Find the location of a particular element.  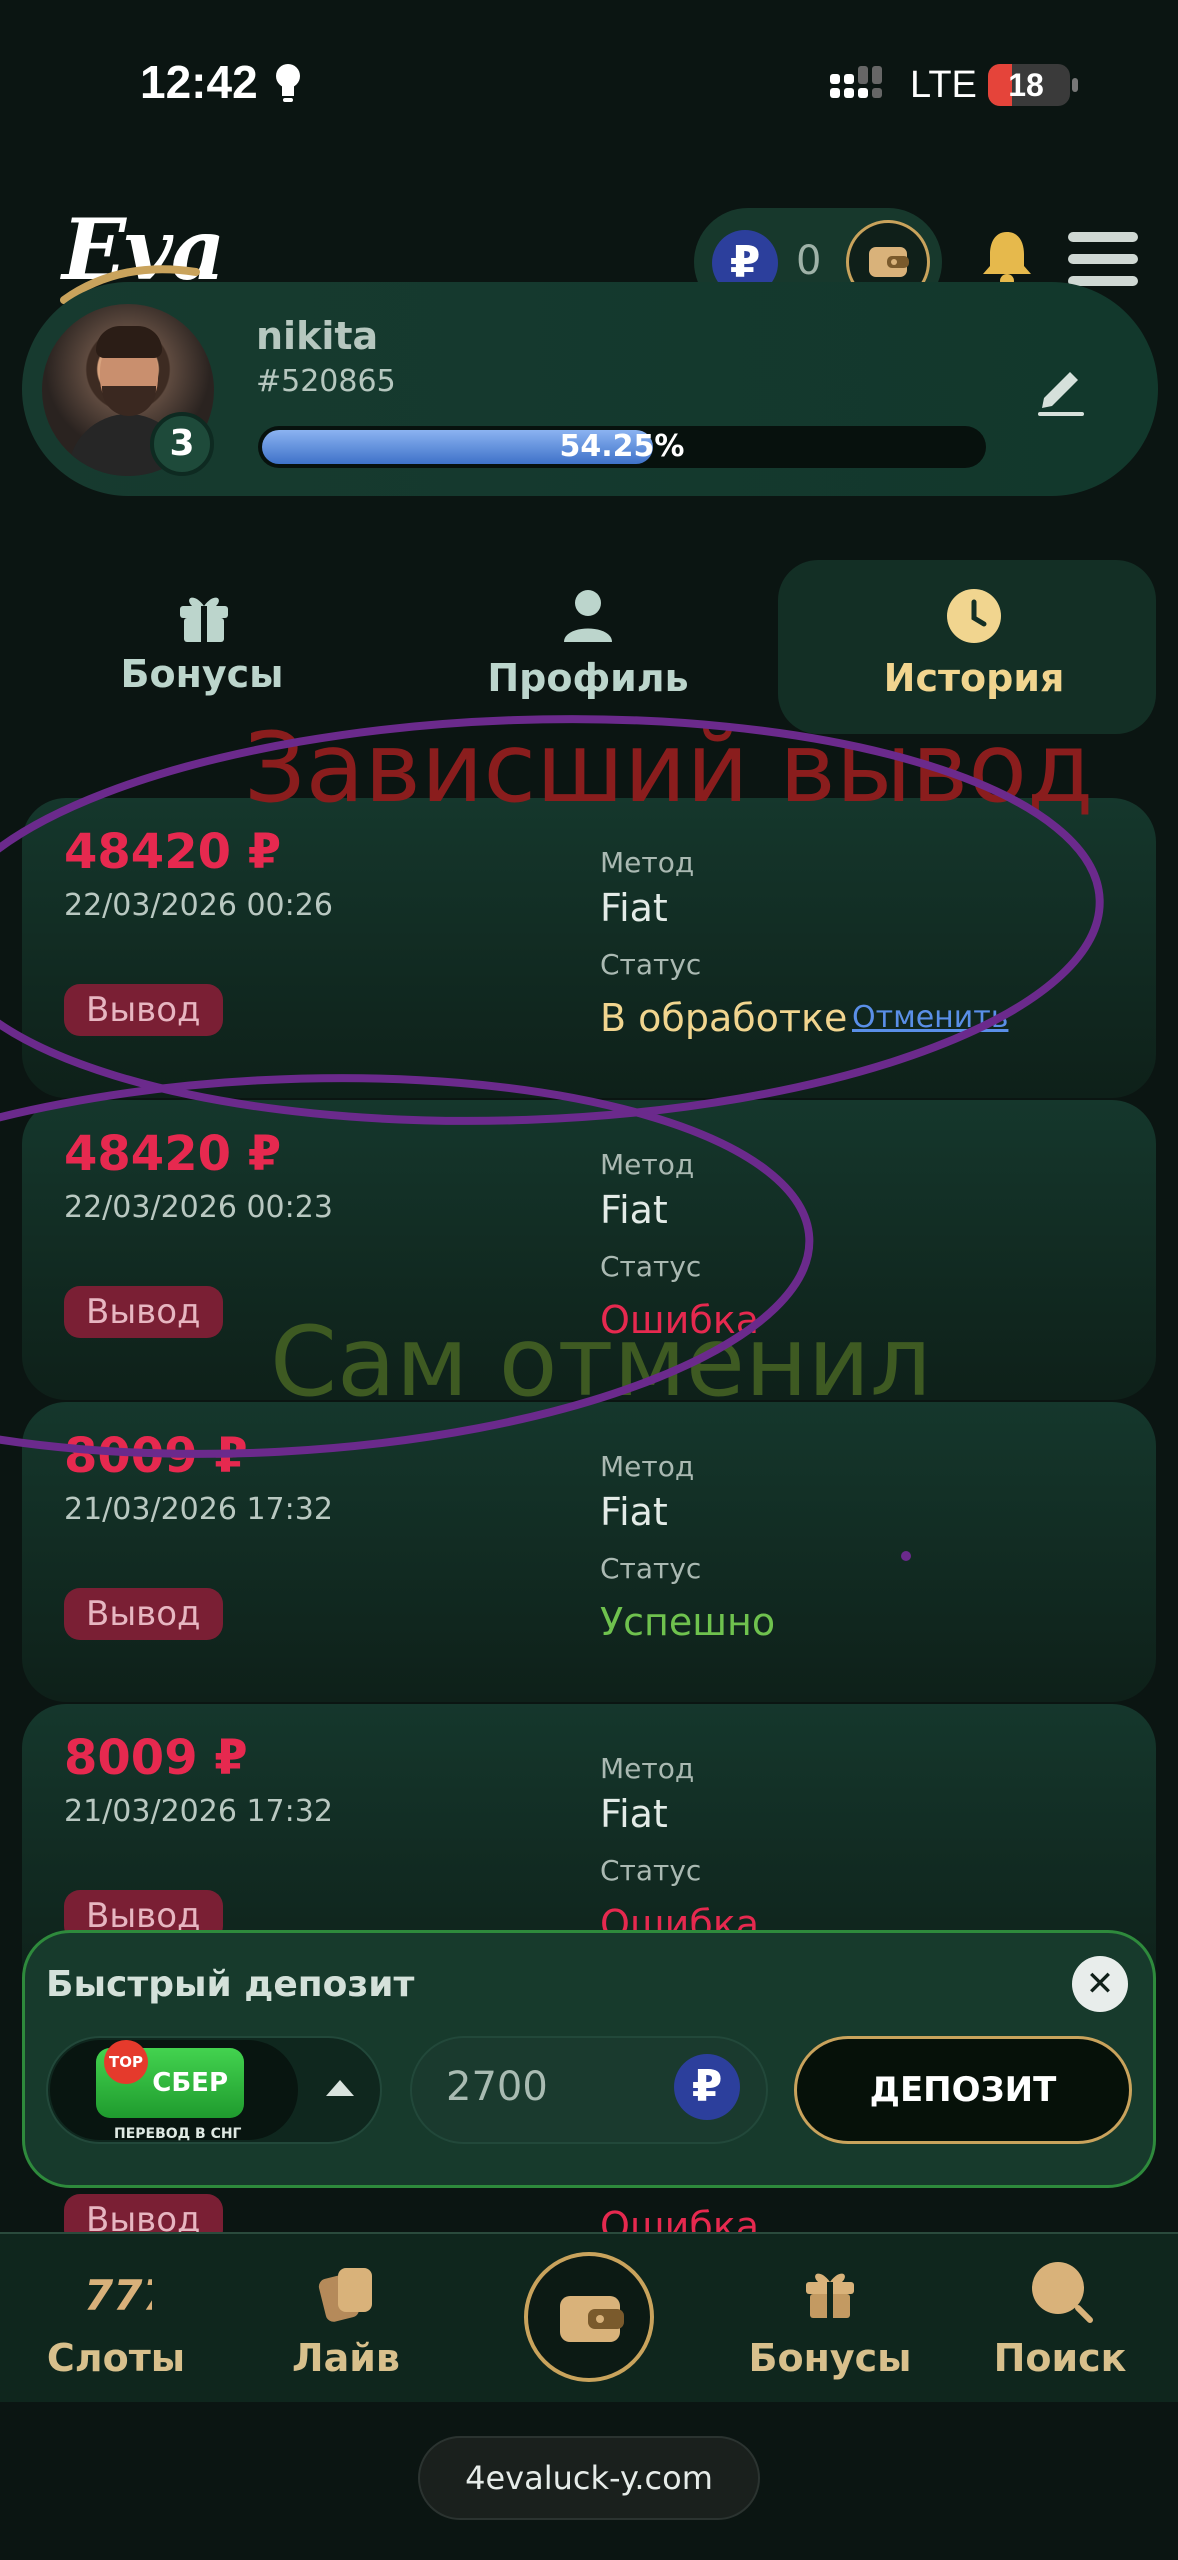

annotation-dot is located at coordinates (906, 1556).